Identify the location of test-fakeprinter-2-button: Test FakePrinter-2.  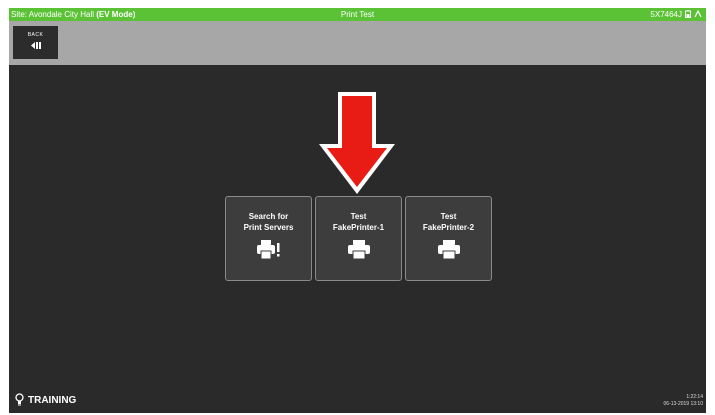
(448, 238).